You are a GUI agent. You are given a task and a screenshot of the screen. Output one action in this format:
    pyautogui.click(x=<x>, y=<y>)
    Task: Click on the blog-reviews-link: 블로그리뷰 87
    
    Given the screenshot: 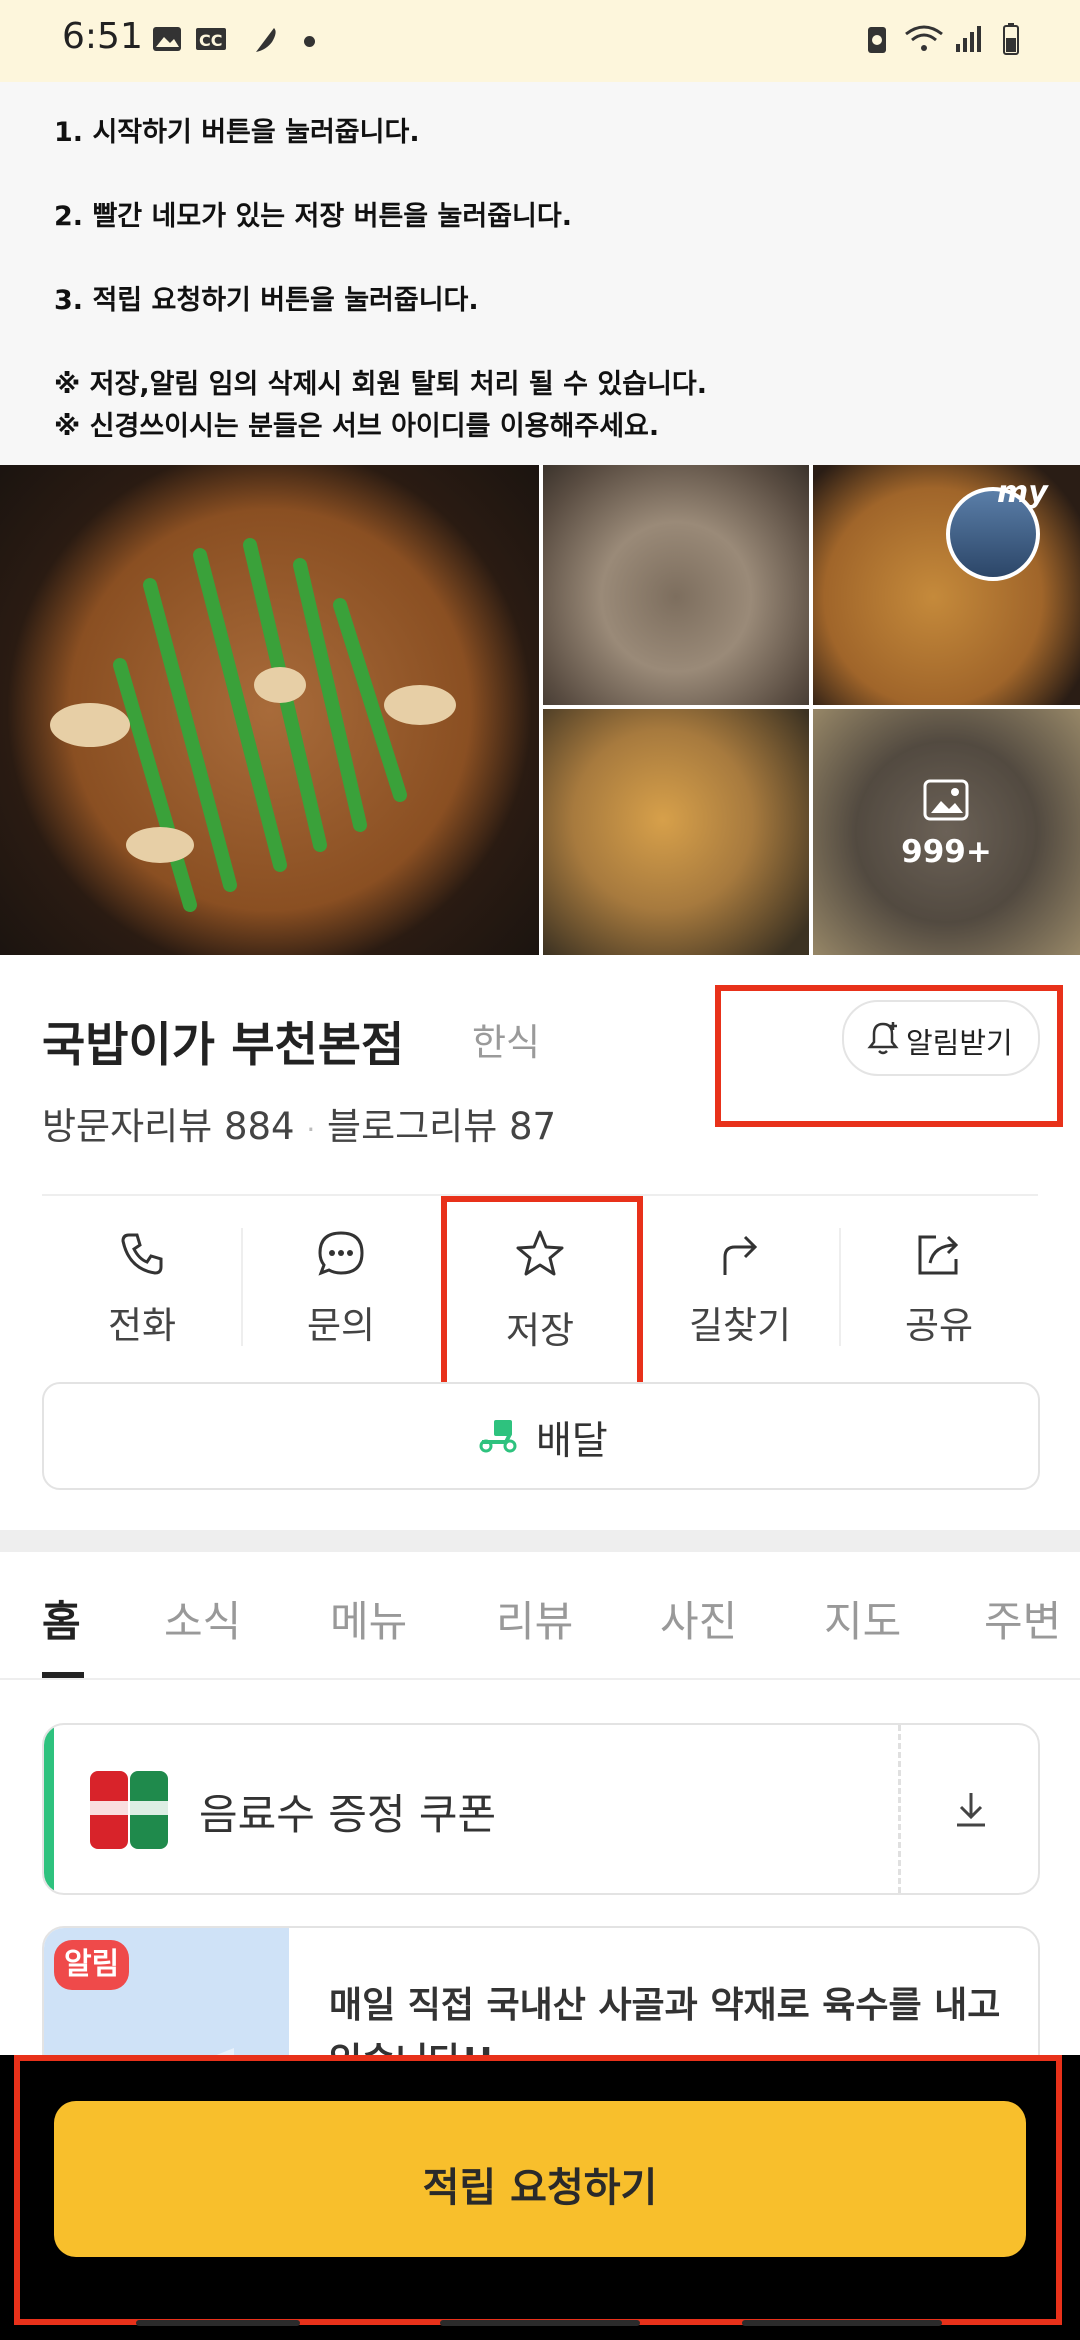 What is the action you would take?
    pyautogui.click(x=441, y=1126)
    